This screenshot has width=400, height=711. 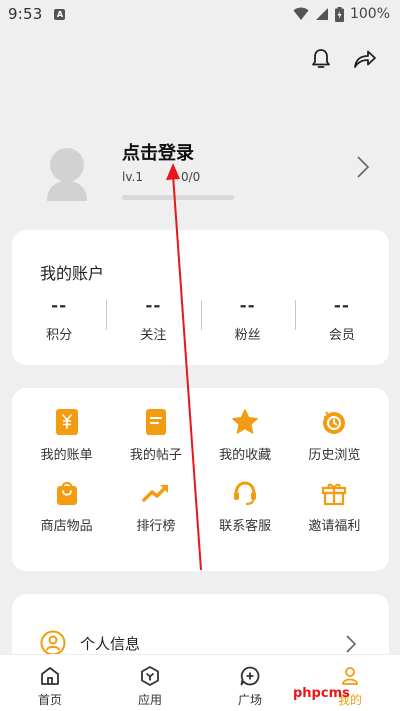 What do you see at coordinates (67, 174) in the screenshot?
I see `avatar` at bounding box center [67, 174].